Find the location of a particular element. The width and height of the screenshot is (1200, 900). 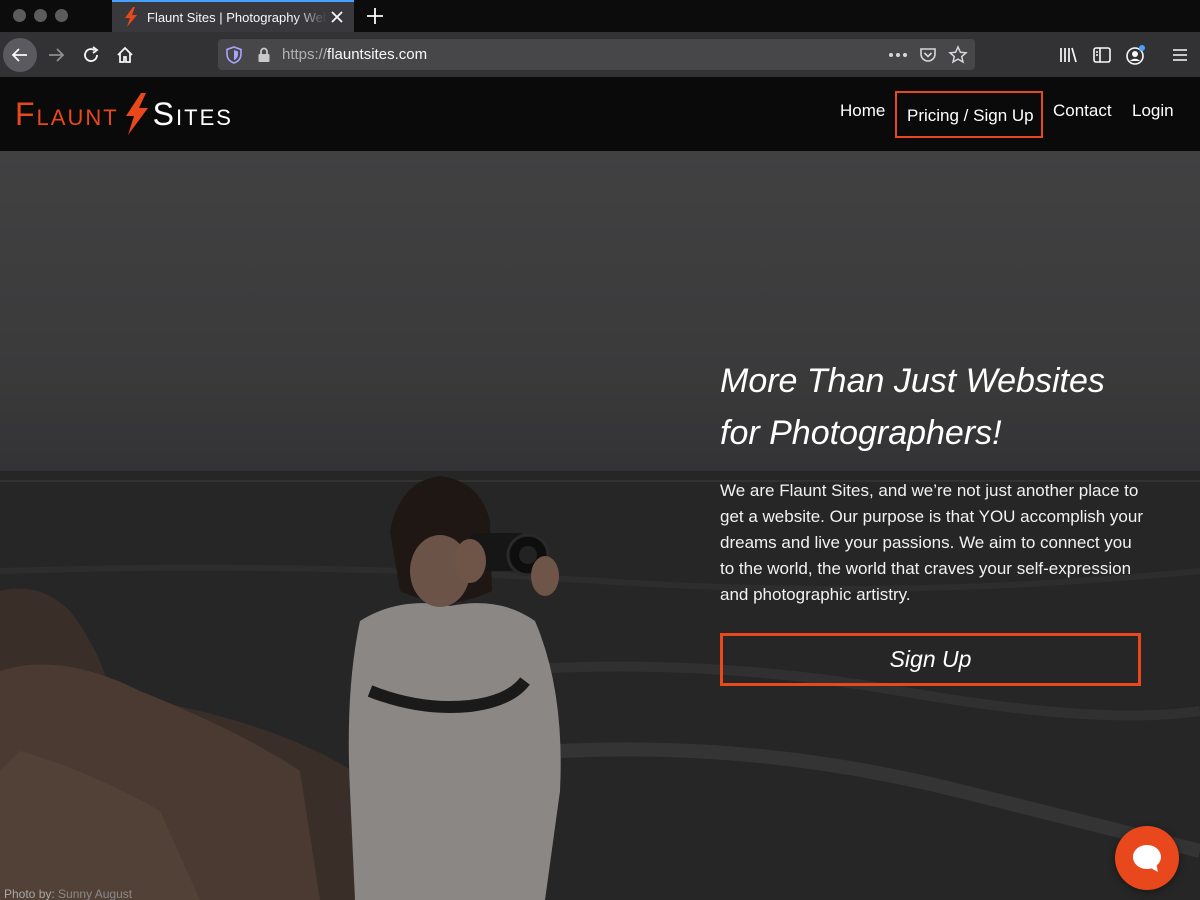

url-text: https://flauntsites.com is located at coordinates (354, 54).